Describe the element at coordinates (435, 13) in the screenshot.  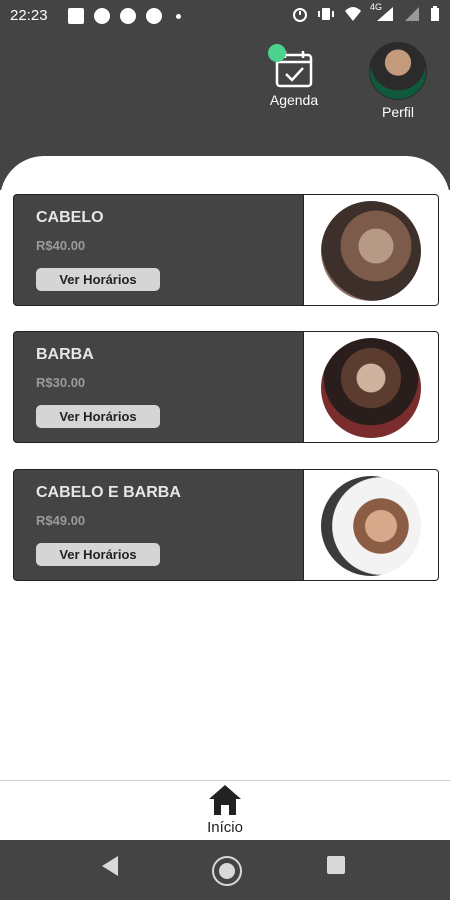
I see `battery-icon` at that location.